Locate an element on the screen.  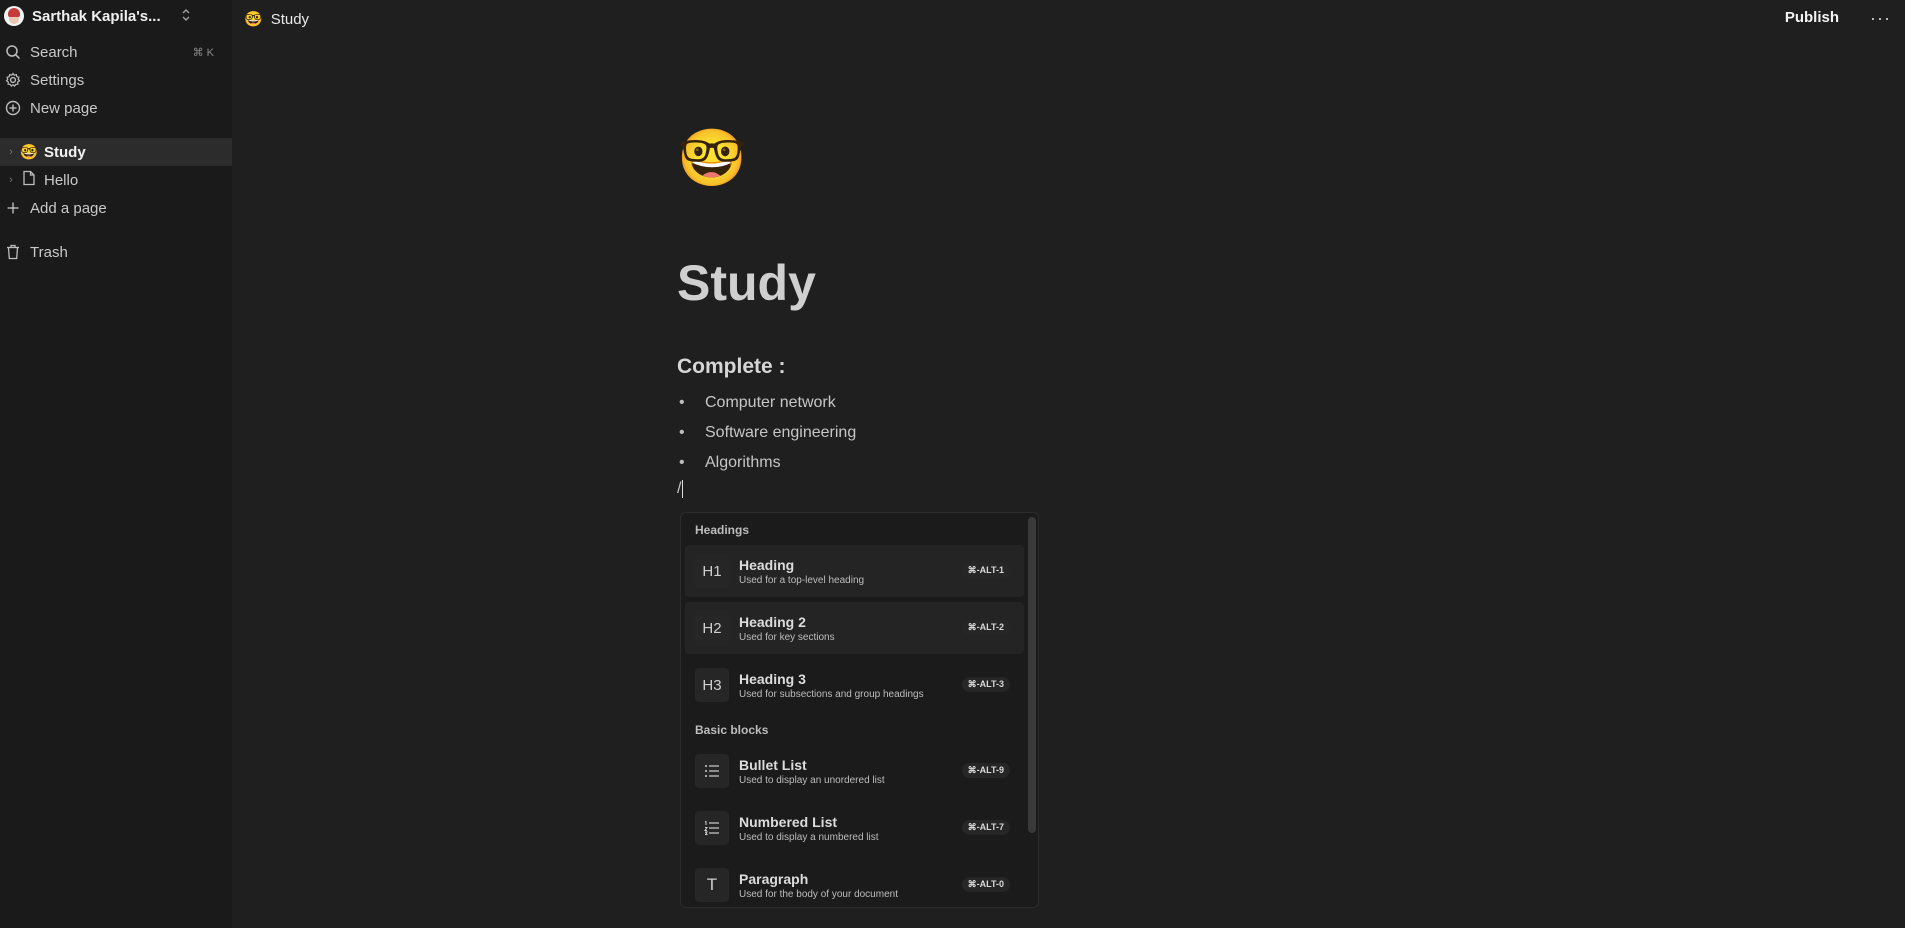
top-bar: 🤓 Study Publish ··· is located at coordinates (1068, 20).